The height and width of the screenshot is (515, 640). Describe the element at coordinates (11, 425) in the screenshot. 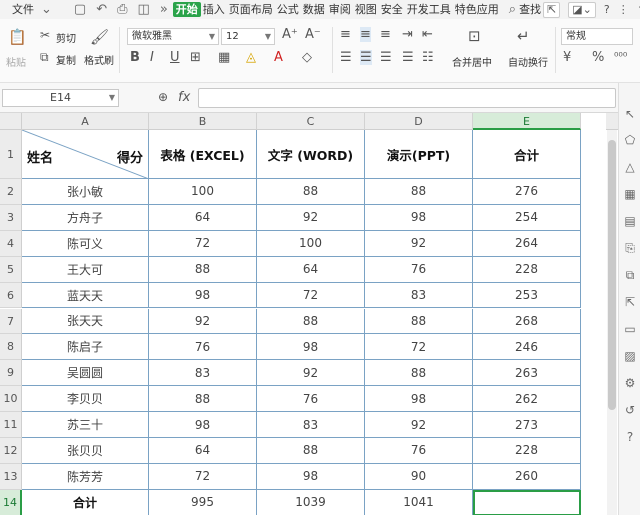

I see `row-header-11: 11` at that location.